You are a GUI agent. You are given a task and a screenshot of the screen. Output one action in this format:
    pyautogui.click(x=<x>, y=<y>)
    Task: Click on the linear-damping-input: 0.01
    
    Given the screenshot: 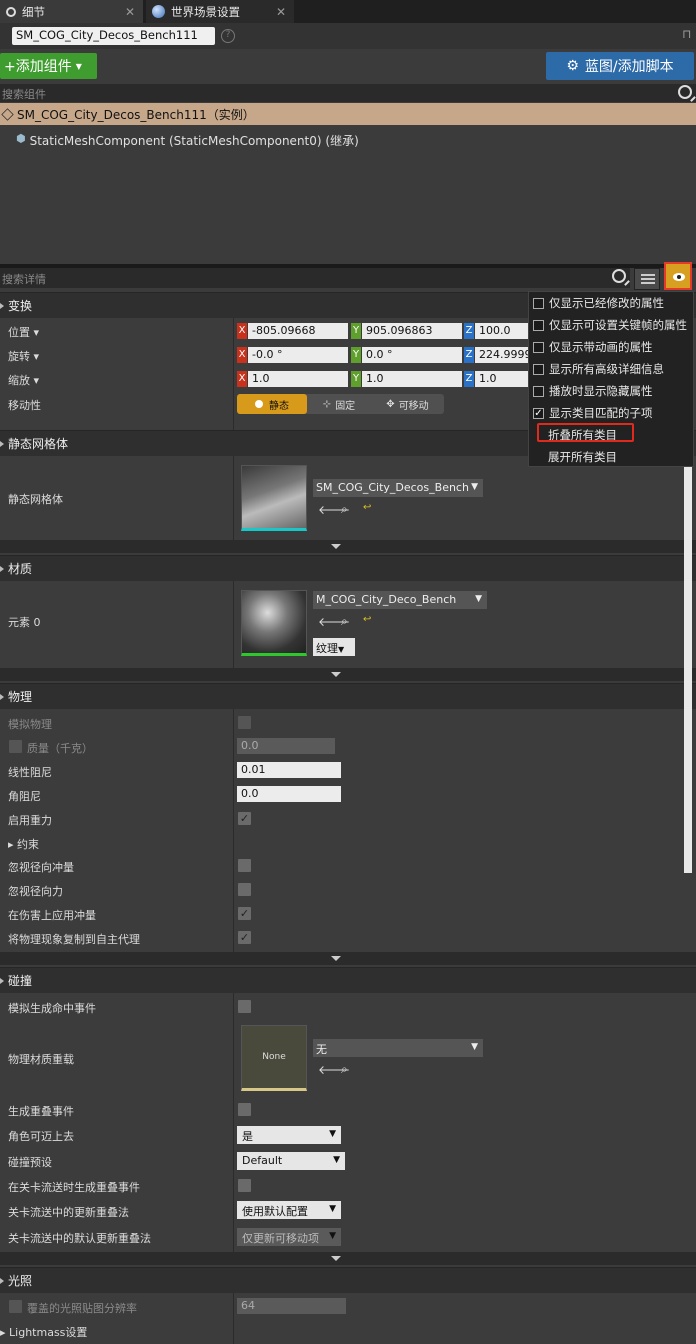 What is the action you would take?
    pyautogui.click(x=289, y=770)
    